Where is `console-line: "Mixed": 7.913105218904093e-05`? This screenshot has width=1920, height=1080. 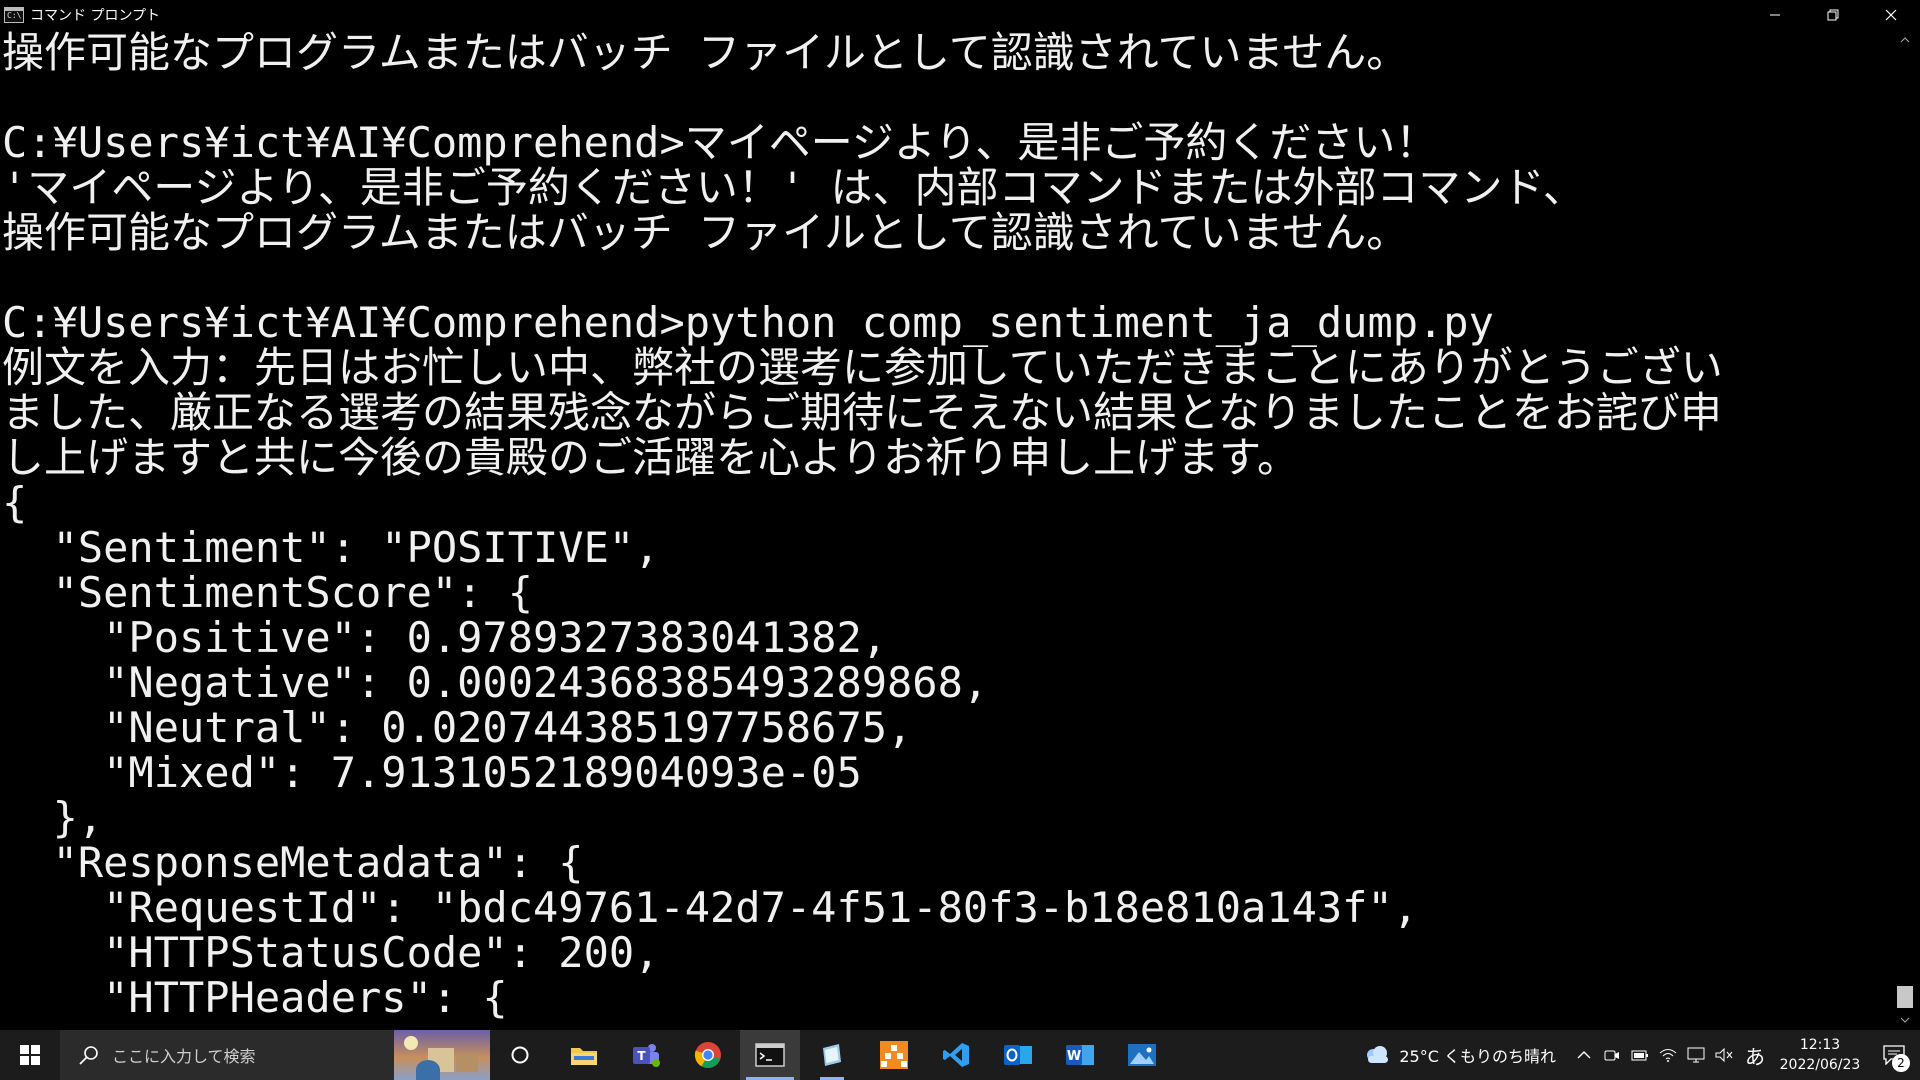
console-line: "Mixed": 7.913105218904093e-05 is located at coordinates (432, 772).